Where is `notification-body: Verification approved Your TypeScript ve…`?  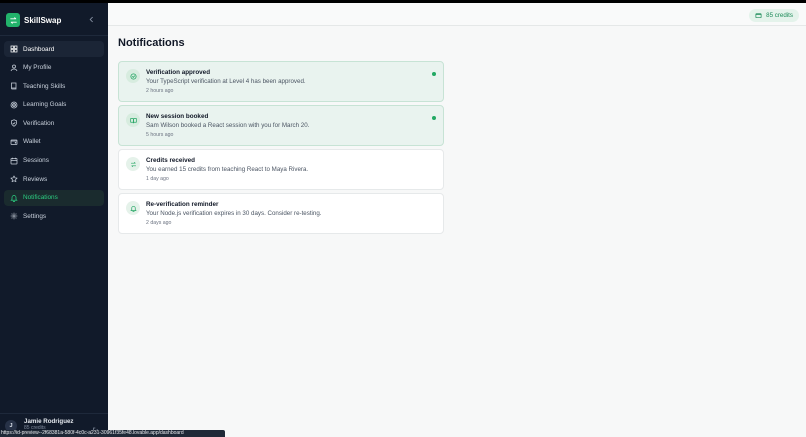
notification-body: Verification approved Your TypeScript ve… is located at coordinates (226, 81).